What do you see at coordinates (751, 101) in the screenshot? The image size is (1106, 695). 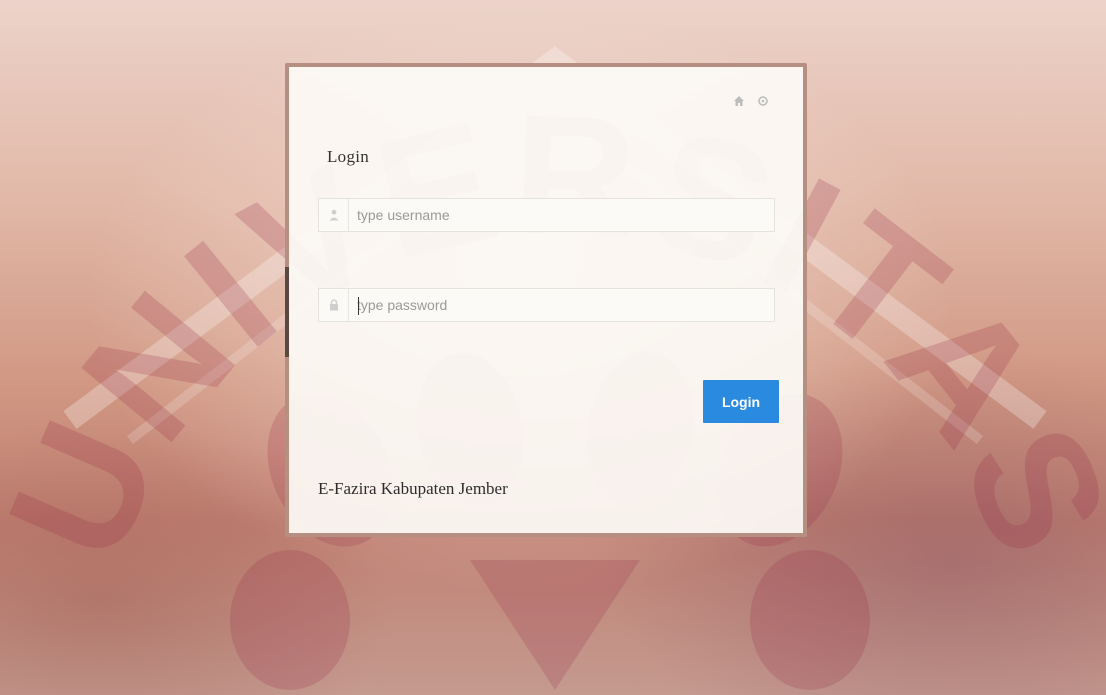 I see `card-toolbar` at bounding box center [751, 101].